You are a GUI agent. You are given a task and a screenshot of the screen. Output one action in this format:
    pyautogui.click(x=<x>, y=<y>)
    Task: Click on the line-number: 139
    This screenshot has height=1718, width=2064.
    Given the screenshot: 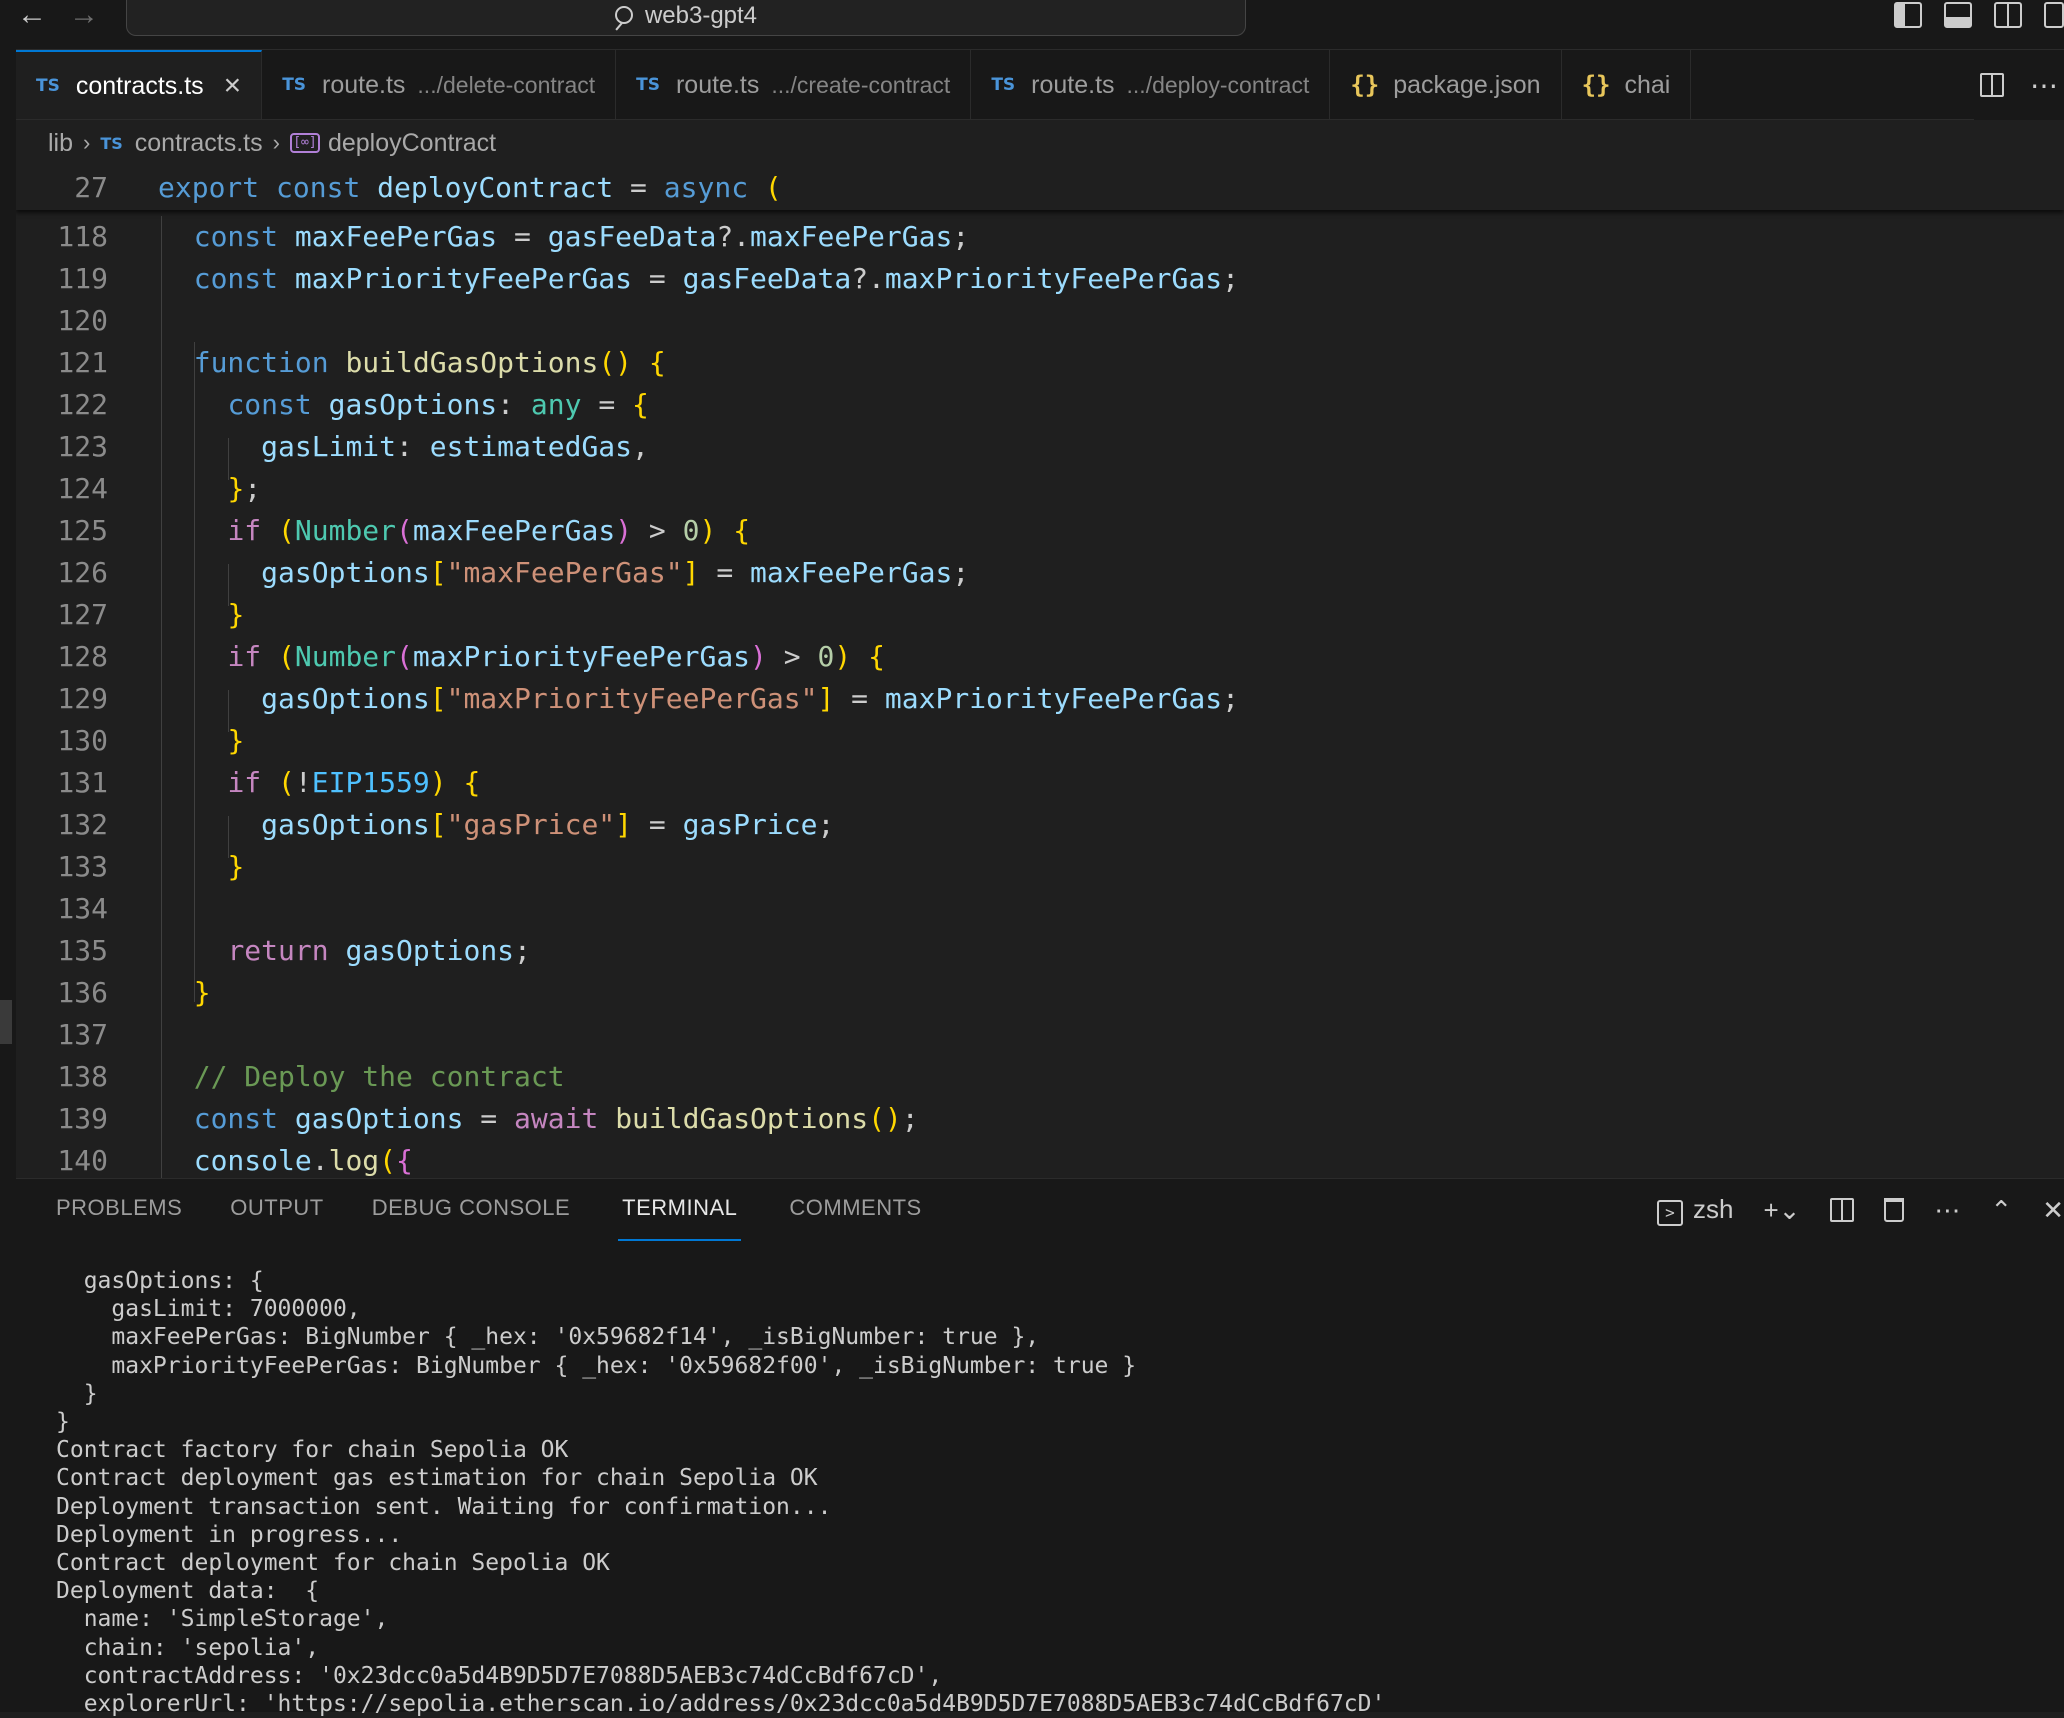 What is the action you would take?
    pyautogui.click(x=82, y=1118)
    